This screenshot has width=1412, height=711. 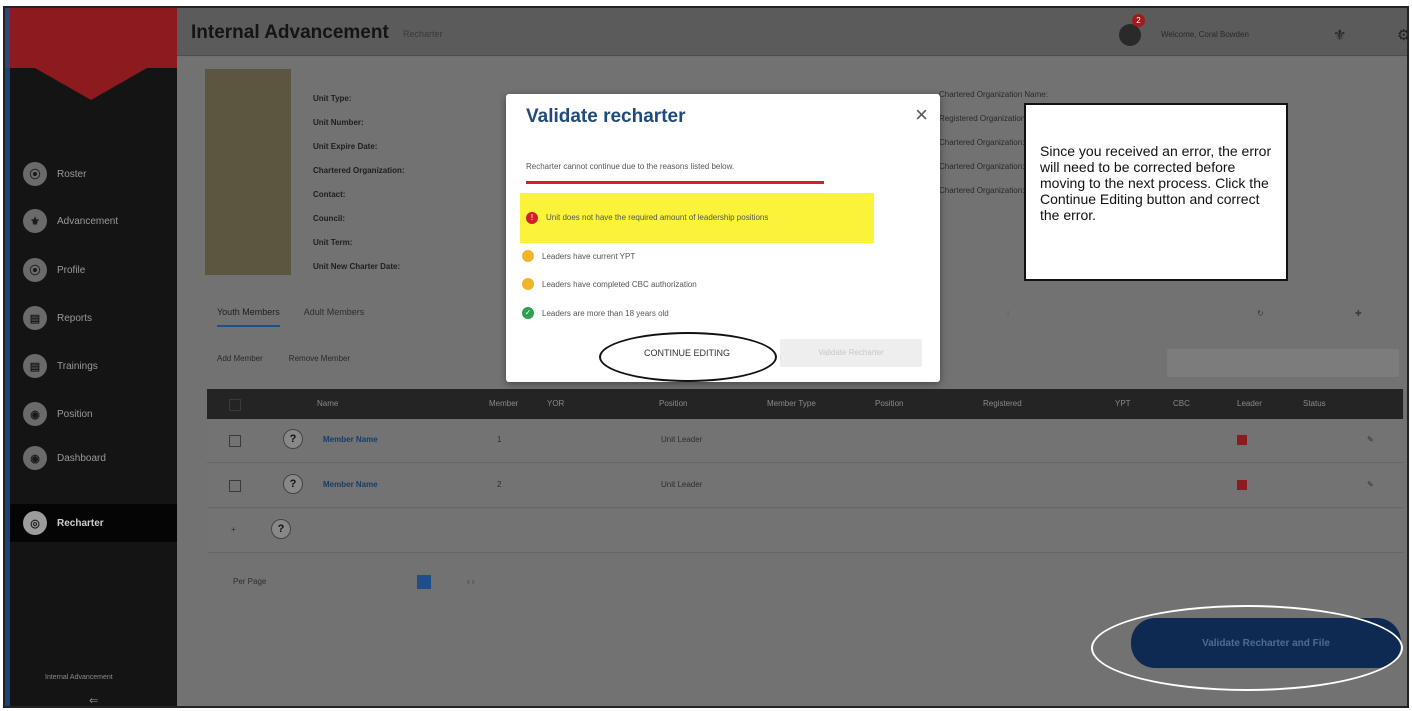 I want to click on member-id: 1, so click(x=499, y=439).